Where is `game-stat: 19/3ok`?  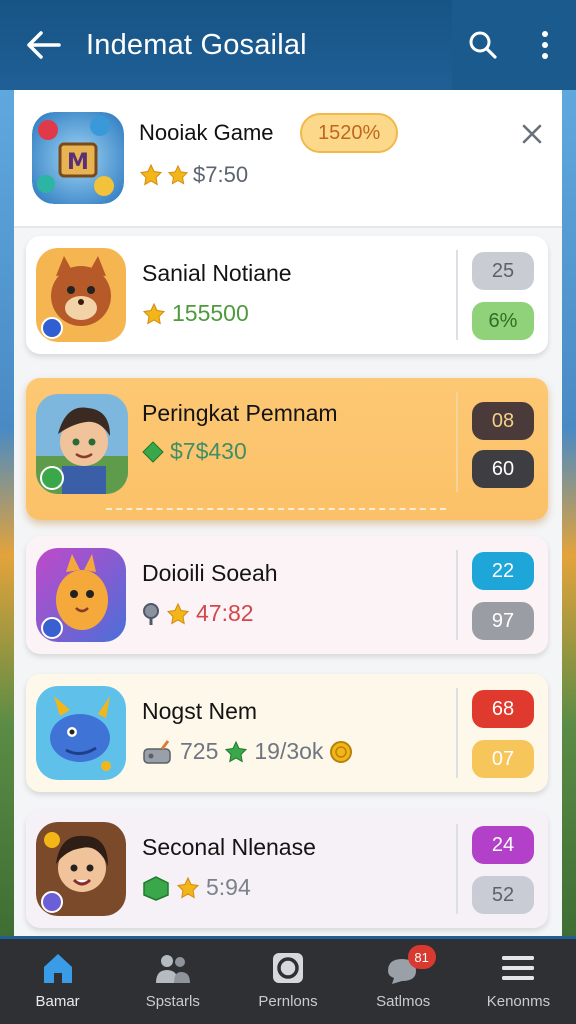
game-stat: 19/3ok is located at coordinates (289, 751).